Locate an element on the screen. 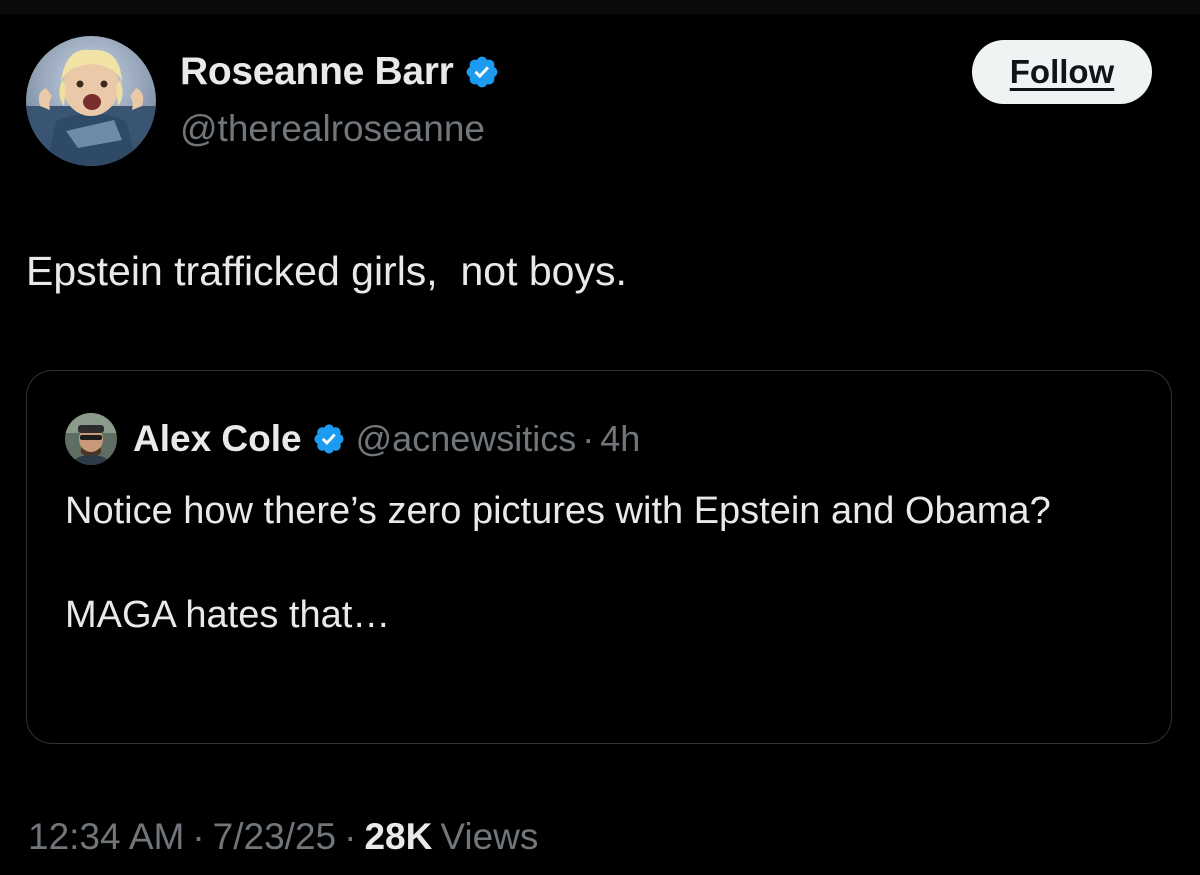  author-avatar is located at coordinates (91, 101).